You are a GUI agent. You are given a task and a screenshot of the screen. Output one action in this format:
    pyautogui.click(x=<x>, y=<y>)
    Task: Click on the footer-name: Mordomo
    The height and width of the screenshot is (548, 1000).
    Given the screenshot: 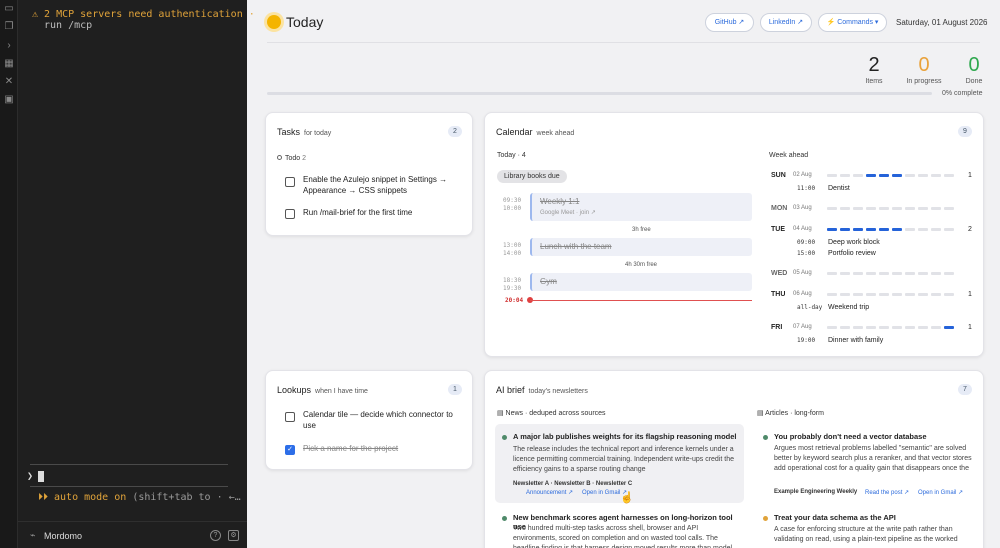 What is the action you would take?
    pyautogui.click(x=63, y=536)
    